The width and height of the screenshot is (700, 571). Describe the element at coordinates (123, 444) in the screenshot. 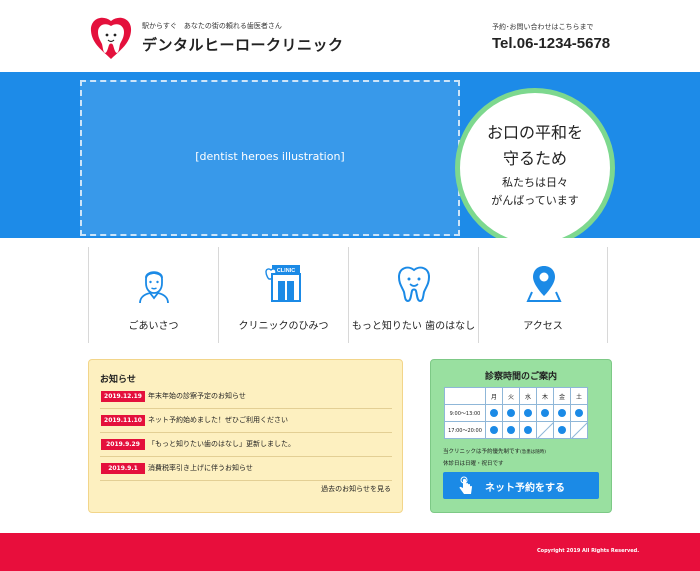

I see `news-date-badge: 2019.9.29` at that location.